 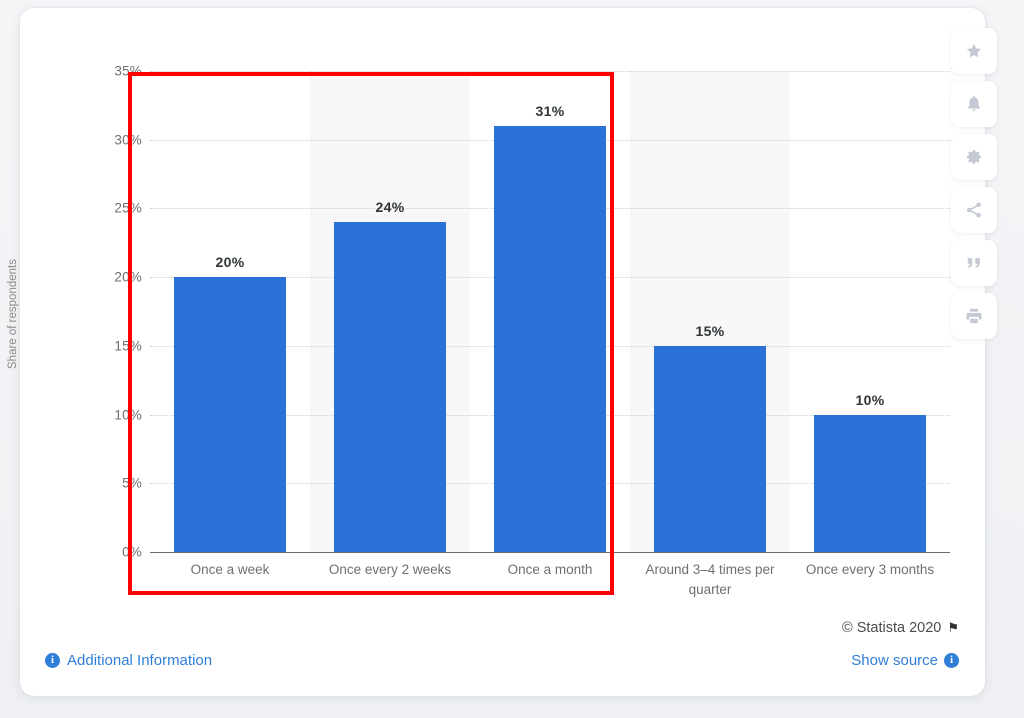 What do you see at coordinates (230, 262) in the screenshot?
I see `bar-value-label: 20%` at bounding box center [230, 262].